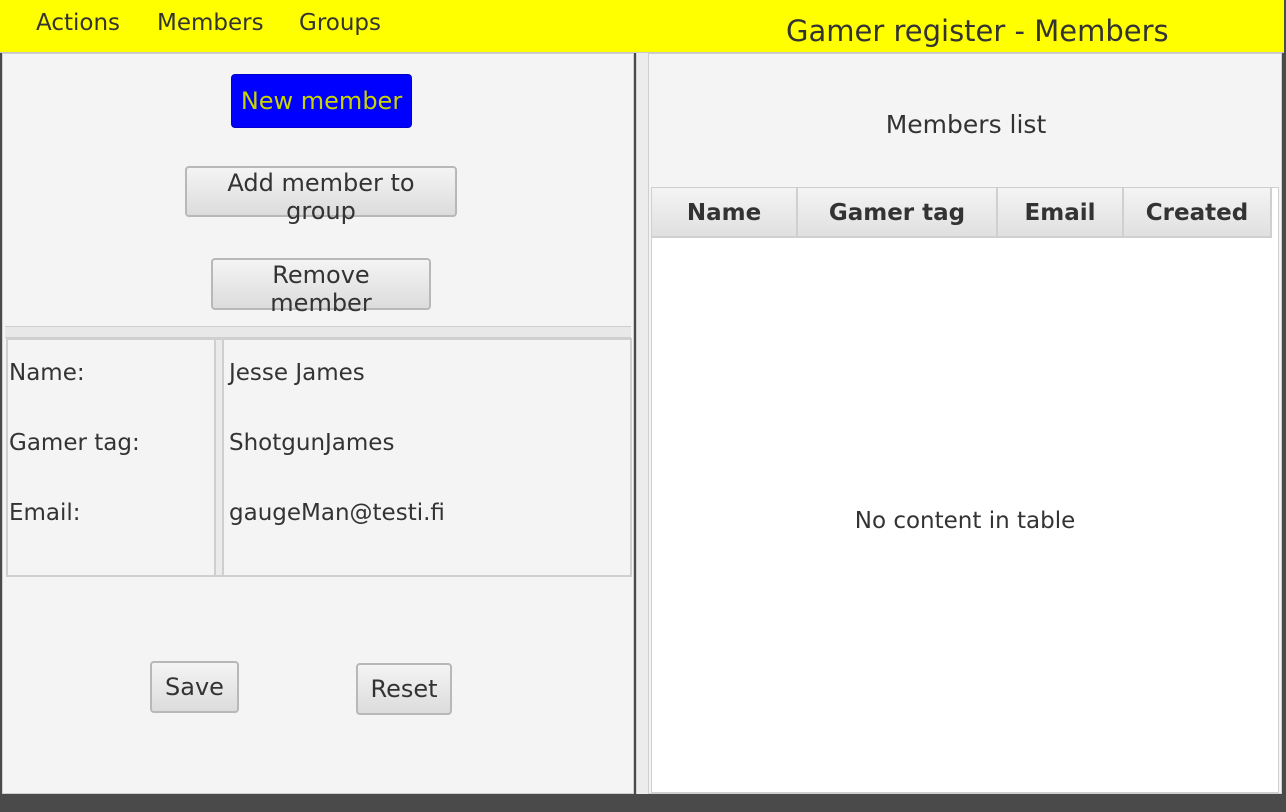  I want to click on column-header-created: Created, so click(1198, 213).